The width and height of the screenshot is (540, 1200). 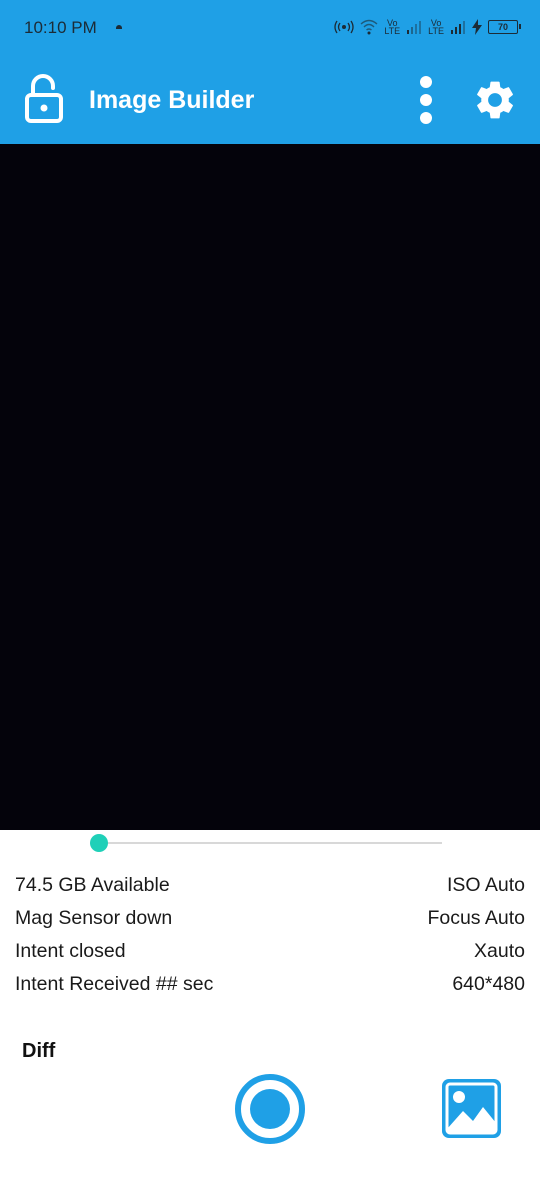 What do you see at coordinates (436, 31) in the screenshot?
I see `sim2-label-bottom: LTE` at bounding box center [436, 31].